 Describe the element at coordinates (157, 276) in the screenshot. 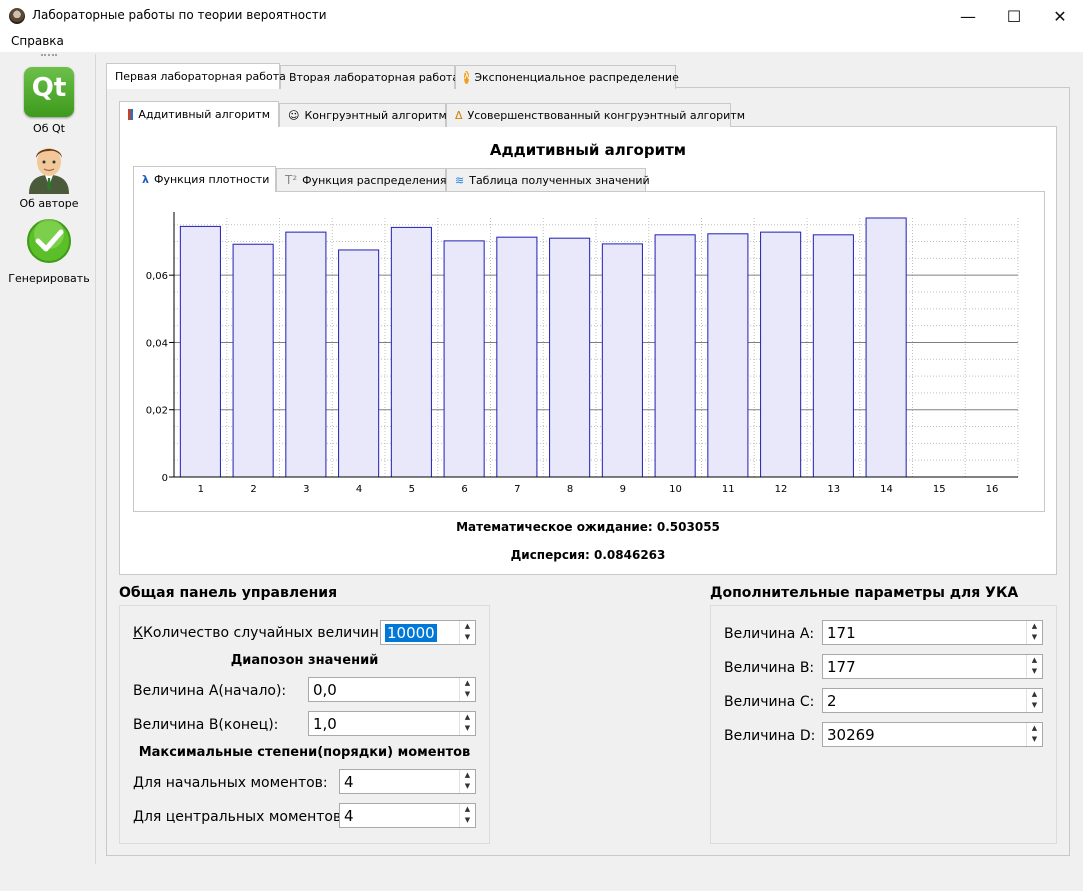

I see `y-tick-label: 0,06` at that location.